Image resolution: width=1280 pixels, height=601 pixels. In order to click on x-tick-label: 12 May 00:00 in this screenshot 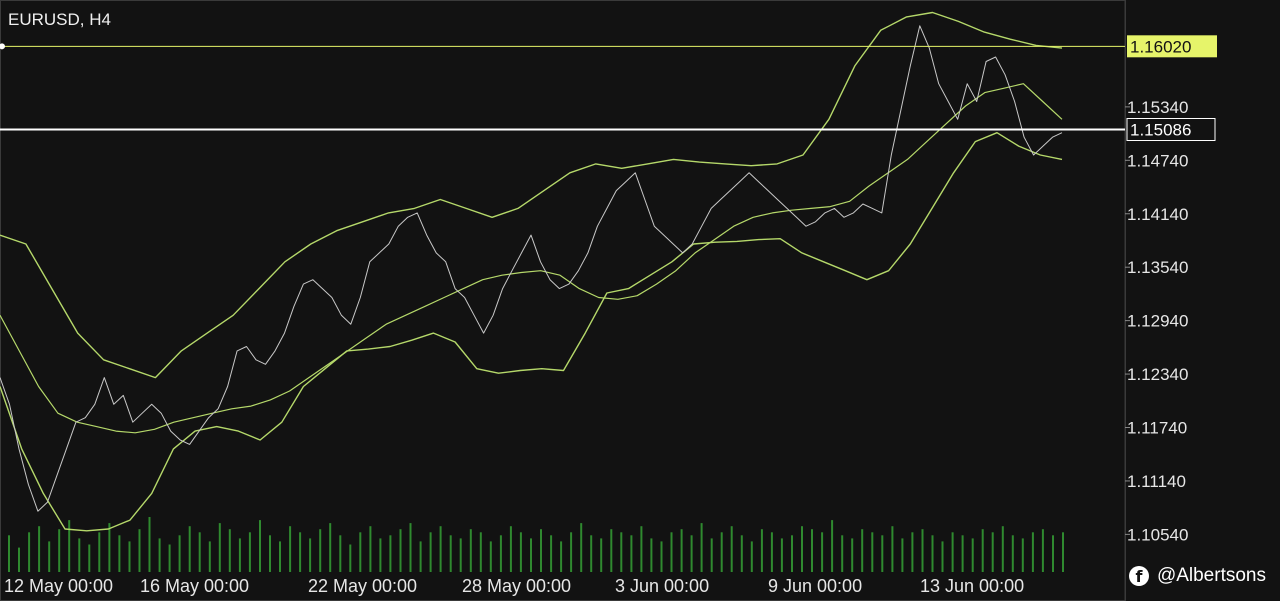, I will do `click(58, 586)`.